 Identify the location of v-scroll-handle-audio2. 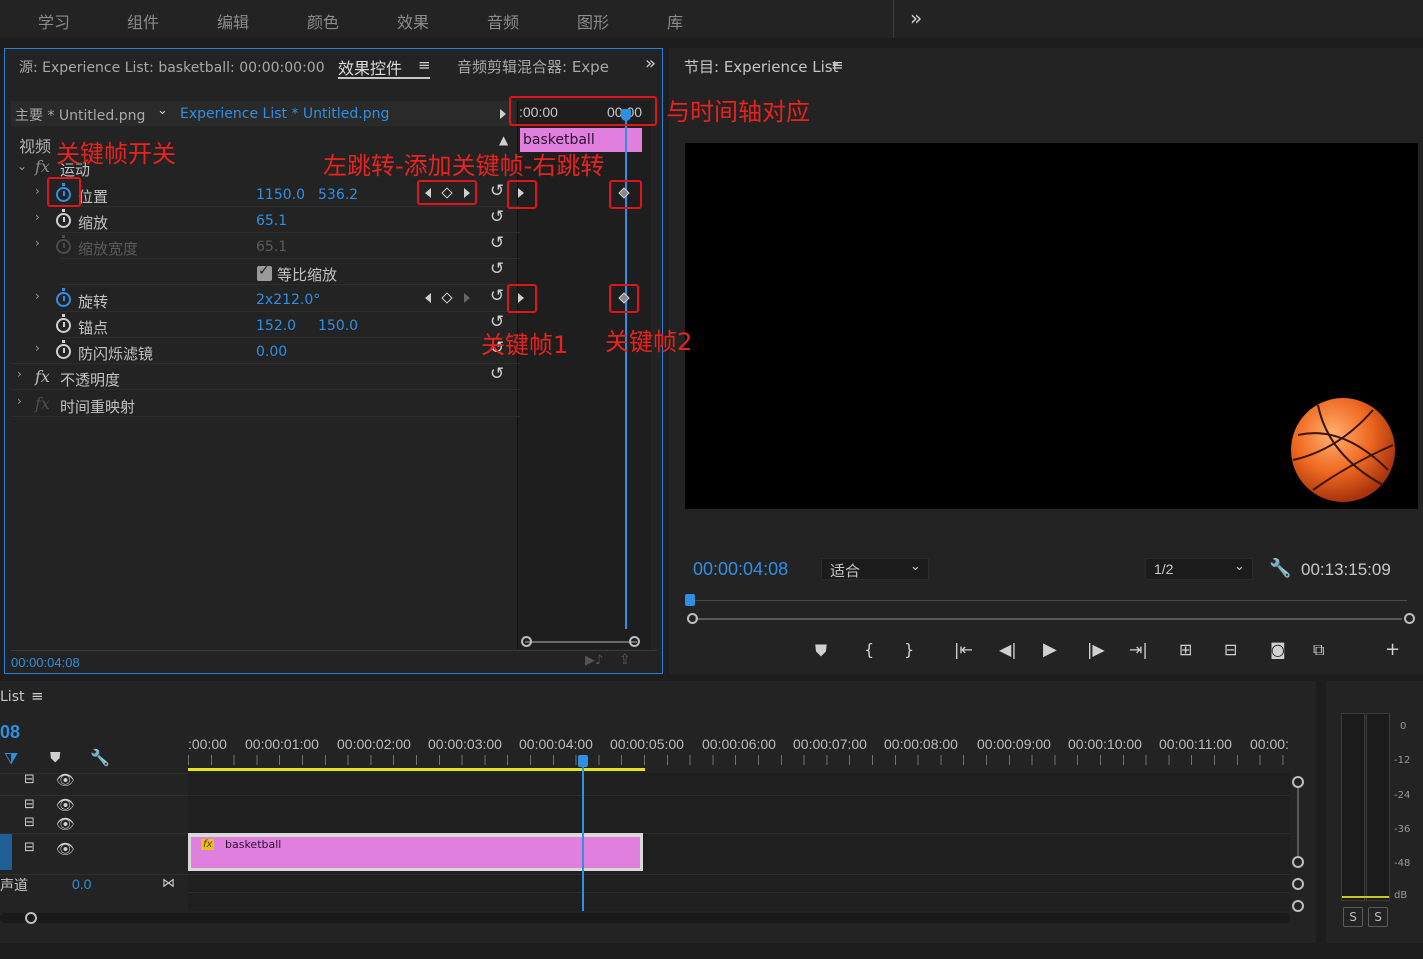
(1298, 906).